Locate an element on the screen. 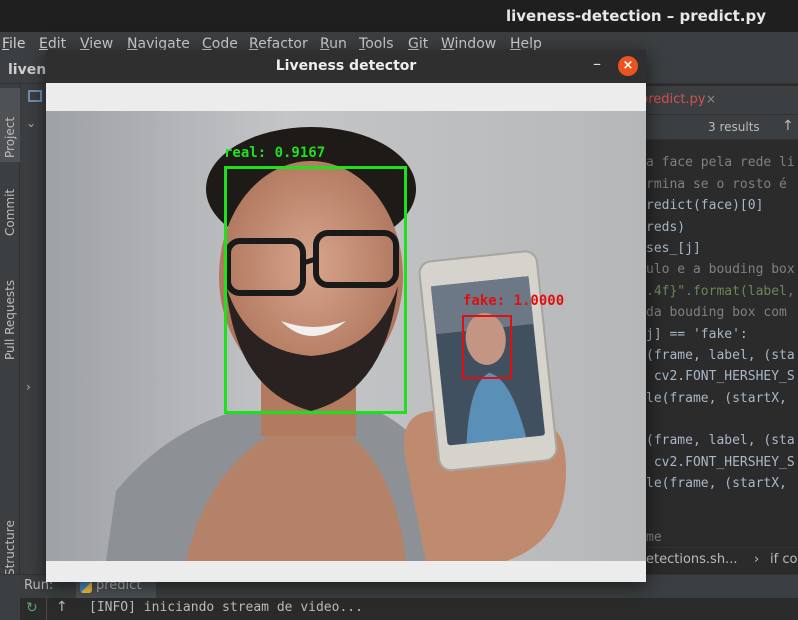 This screenshot has width=798, height=620. ide-window-title: liveness-detection – predict.py is located at coordinates (635, 16).